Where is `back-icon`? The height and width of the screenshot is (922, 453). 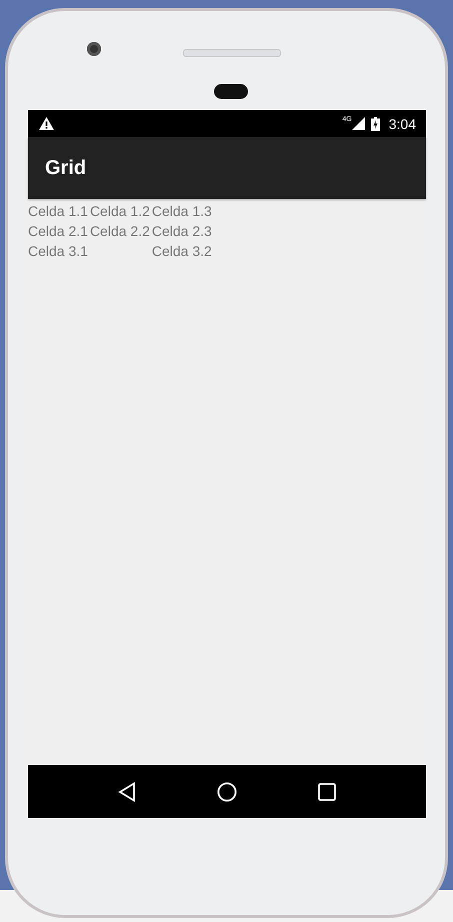 back-icon is located at coordinates (127, 792).